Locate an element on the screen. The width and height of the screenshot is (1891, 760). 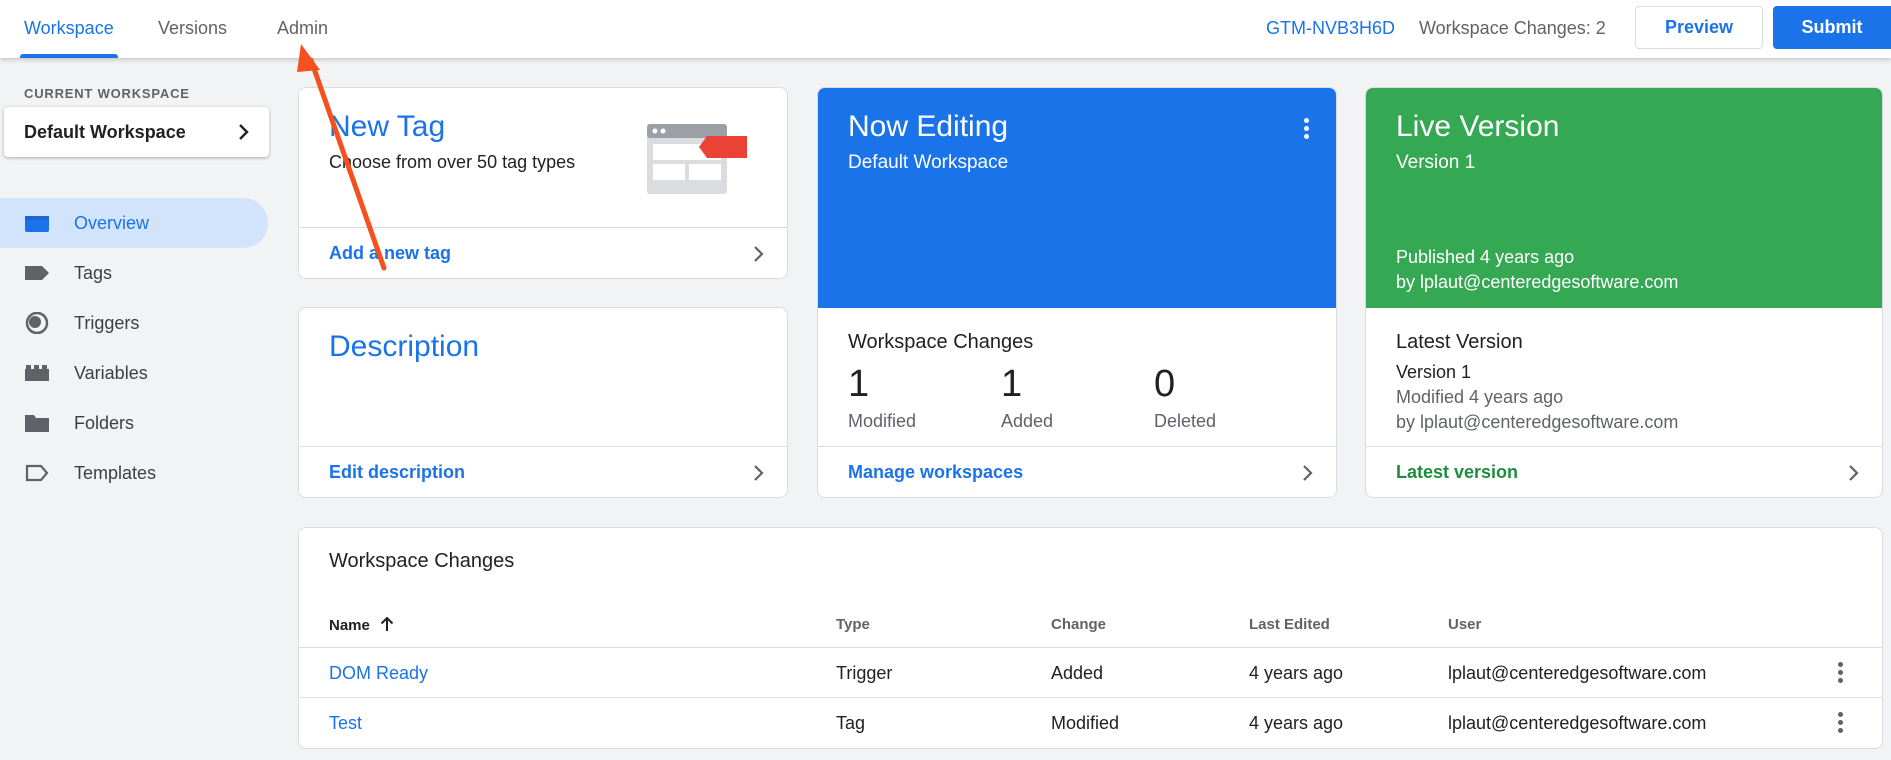
column-header-type: Type is located at coordinates (853, 624).